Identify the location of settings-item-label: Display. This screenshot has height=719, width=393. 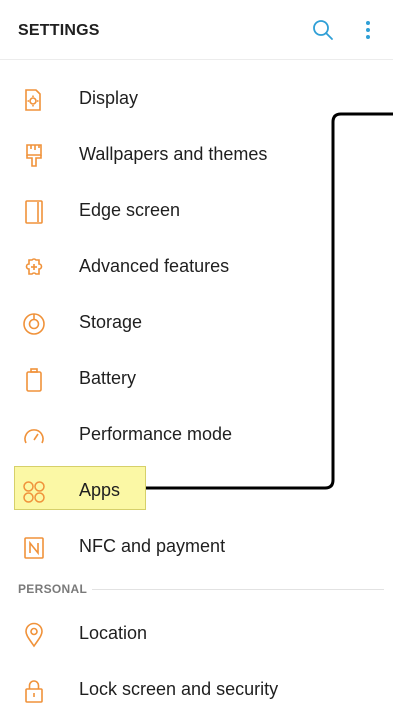
(109, 98).